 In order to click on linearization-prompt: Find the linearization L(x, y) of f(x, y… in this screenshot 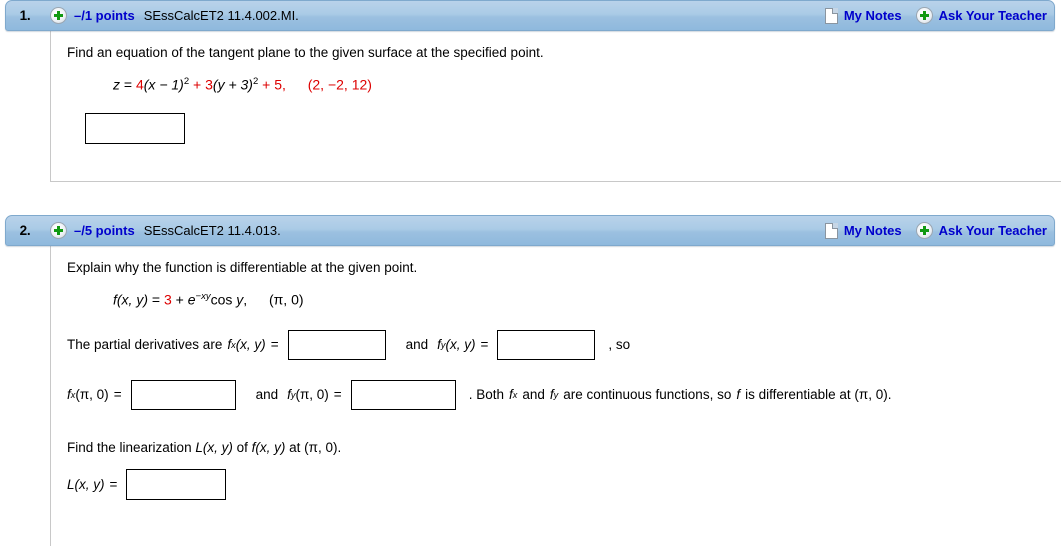, I will do `click(564, 447)`.